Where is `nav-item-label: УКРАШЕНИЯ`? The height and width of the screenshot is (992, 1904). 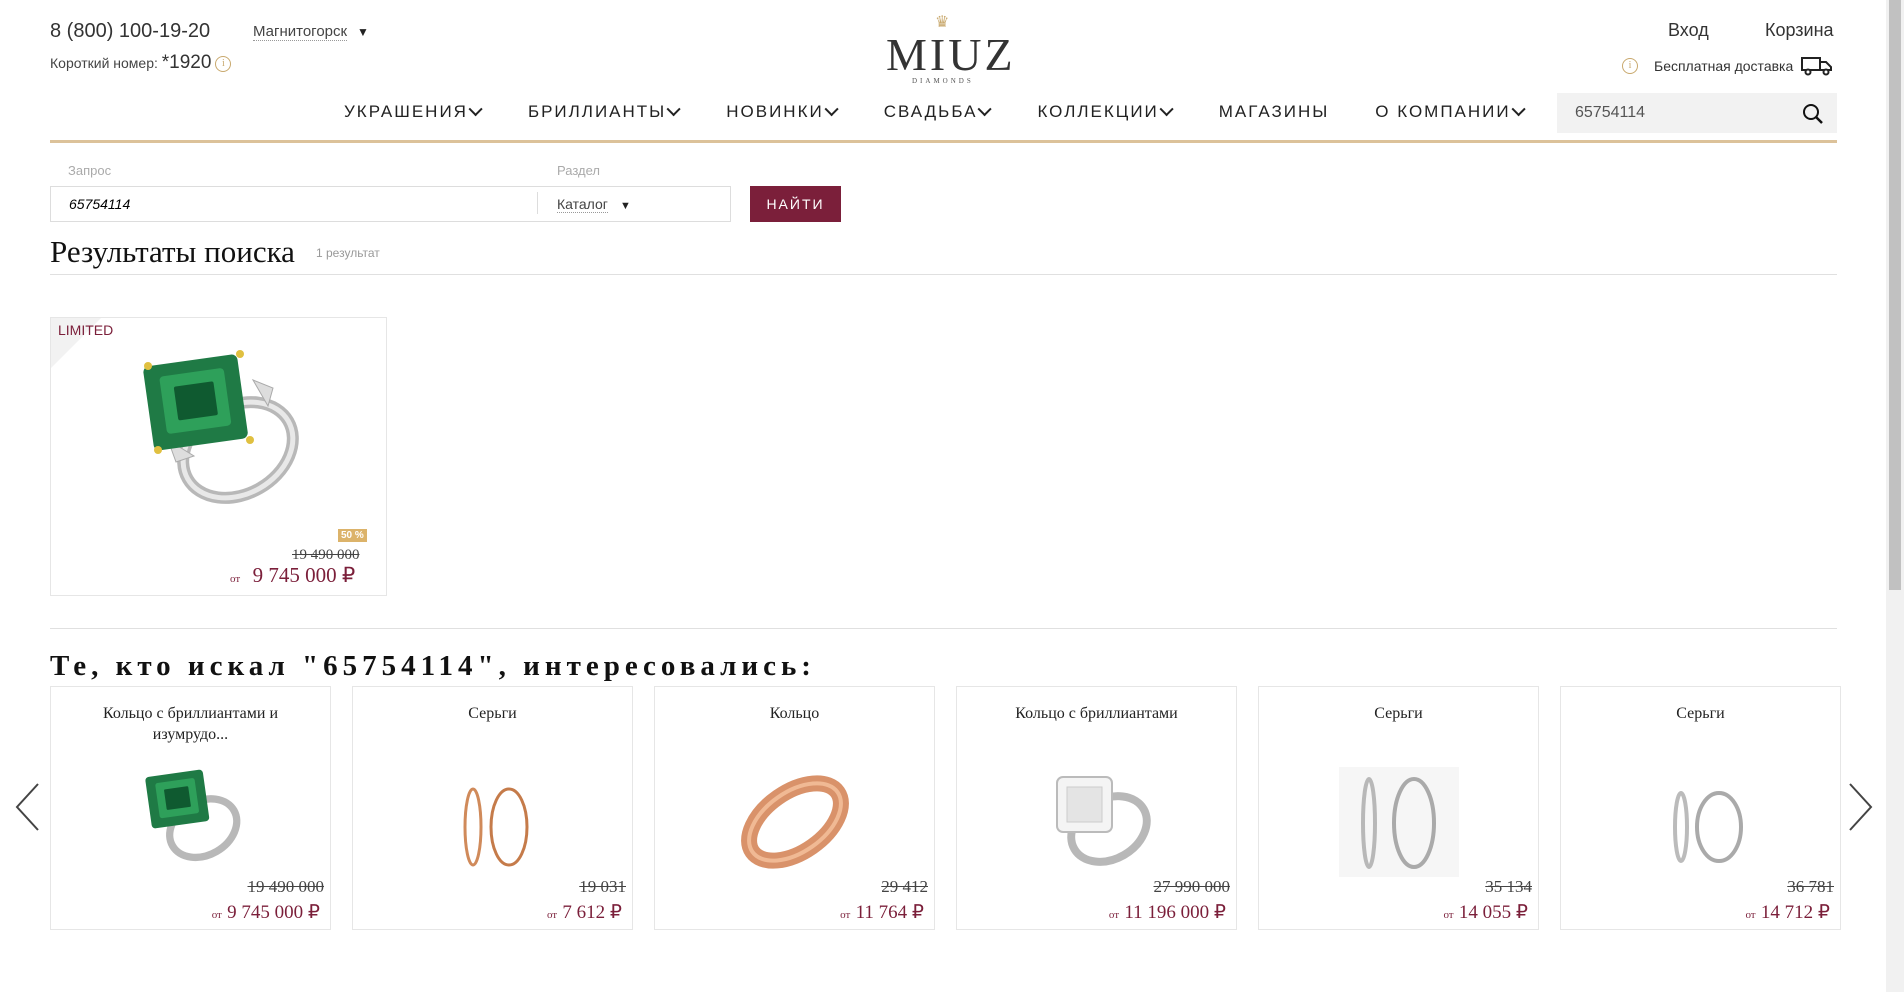
nav-item-label: УКРАШЕНИЯ is located at coordinates (406, 111).